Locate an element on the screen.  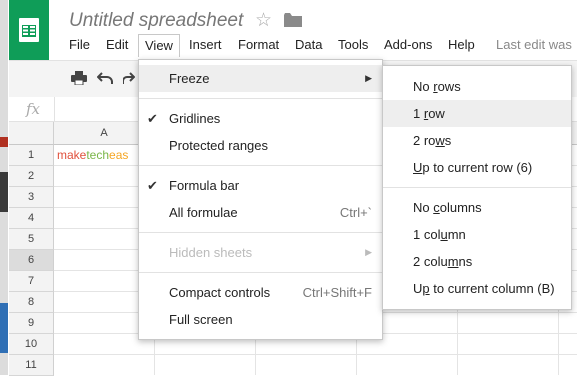
freeze-no-columns-label: No columns is located at coordinates (447, 207).